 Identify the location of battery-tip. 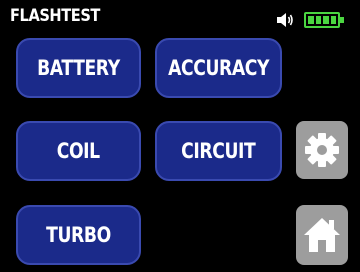
(342, 20).